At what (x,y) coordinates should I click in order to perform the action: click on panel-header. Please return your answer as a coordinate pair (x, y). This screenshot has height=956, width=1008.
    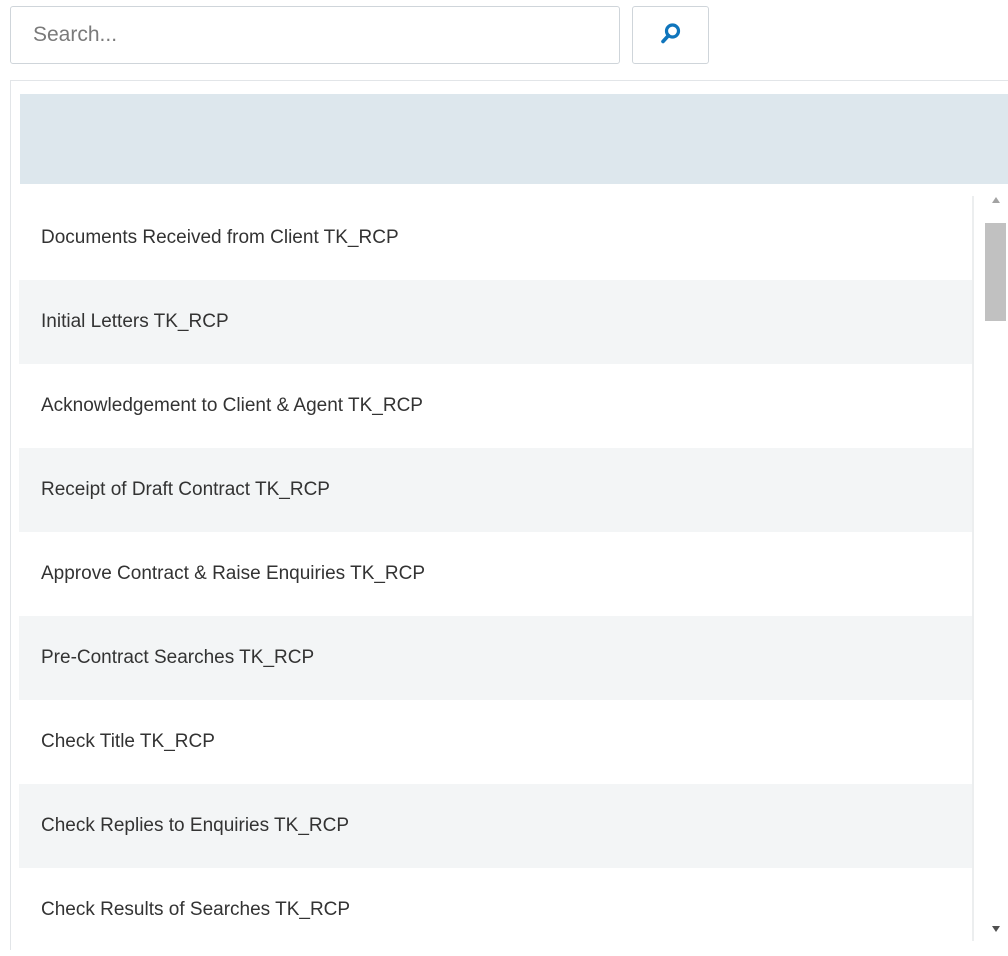
    Looking at the image, I should click on (514, 139).